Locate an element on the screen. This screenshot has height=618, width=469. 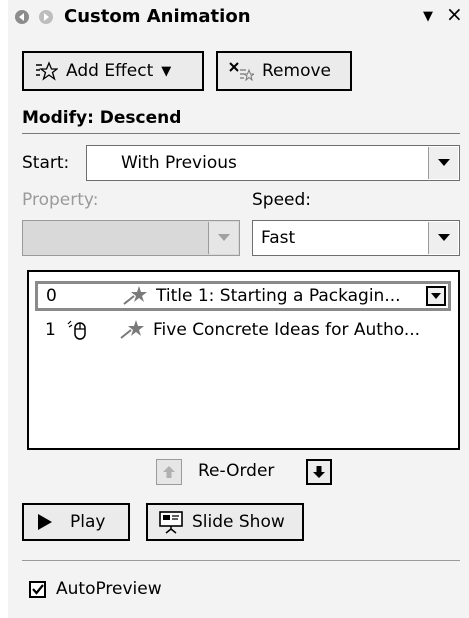
speed-value: Fast is located at coordinates (278, 238).